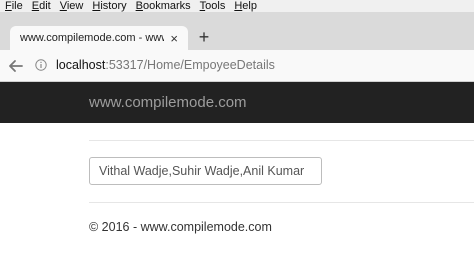 The image size is (474, 261). What do you see at coordinates (204, 37) in the screenshot?
I see `new-tab-button: +` at bounding box center [204, 37].